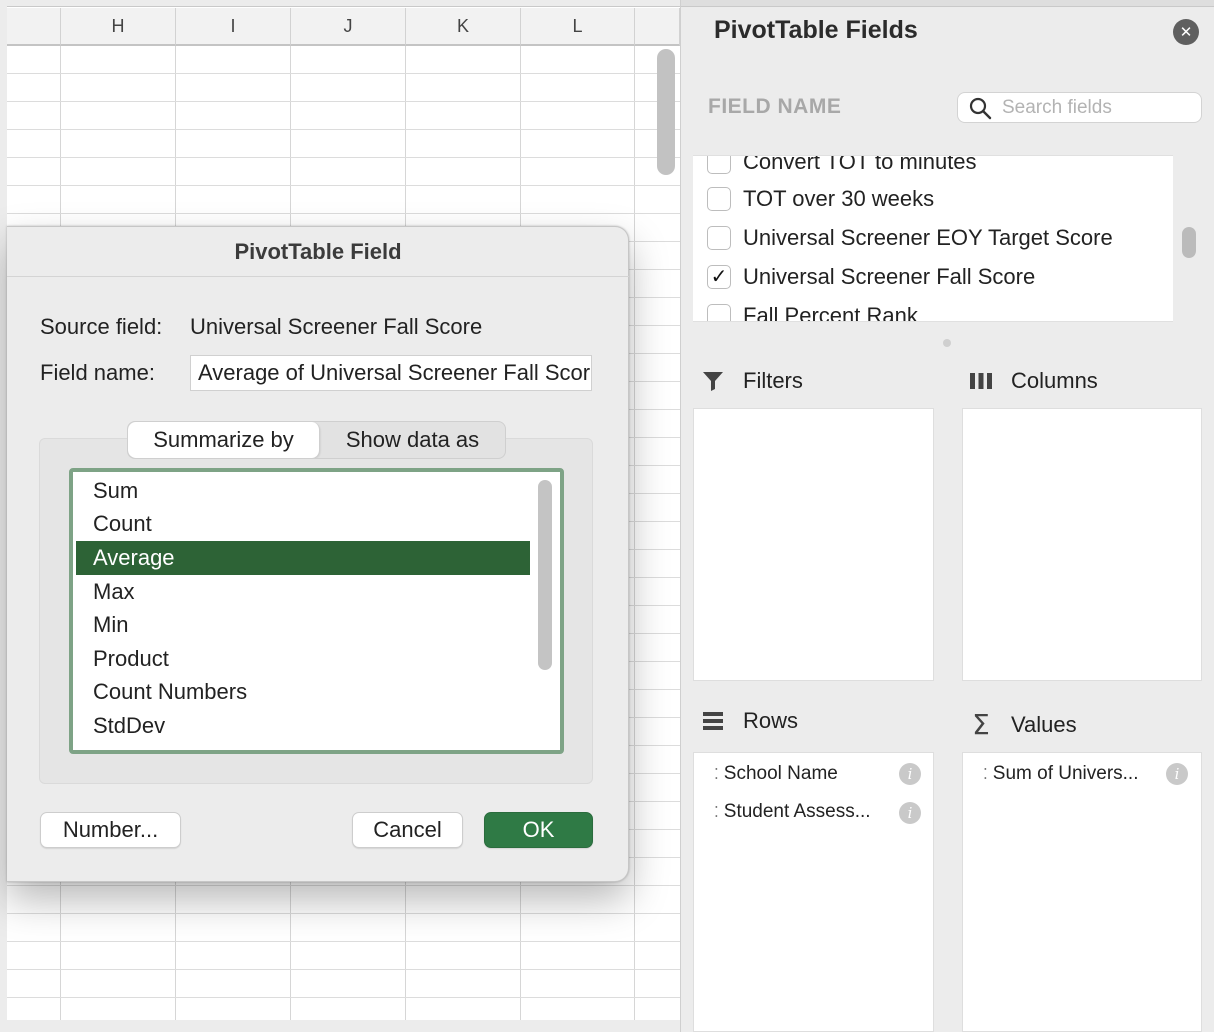 The image size is (1214, 1032). What do you see at coordinates (340, 3) in the screenshot?
I see `sheet-top-border` at bounding box center [340, 3].